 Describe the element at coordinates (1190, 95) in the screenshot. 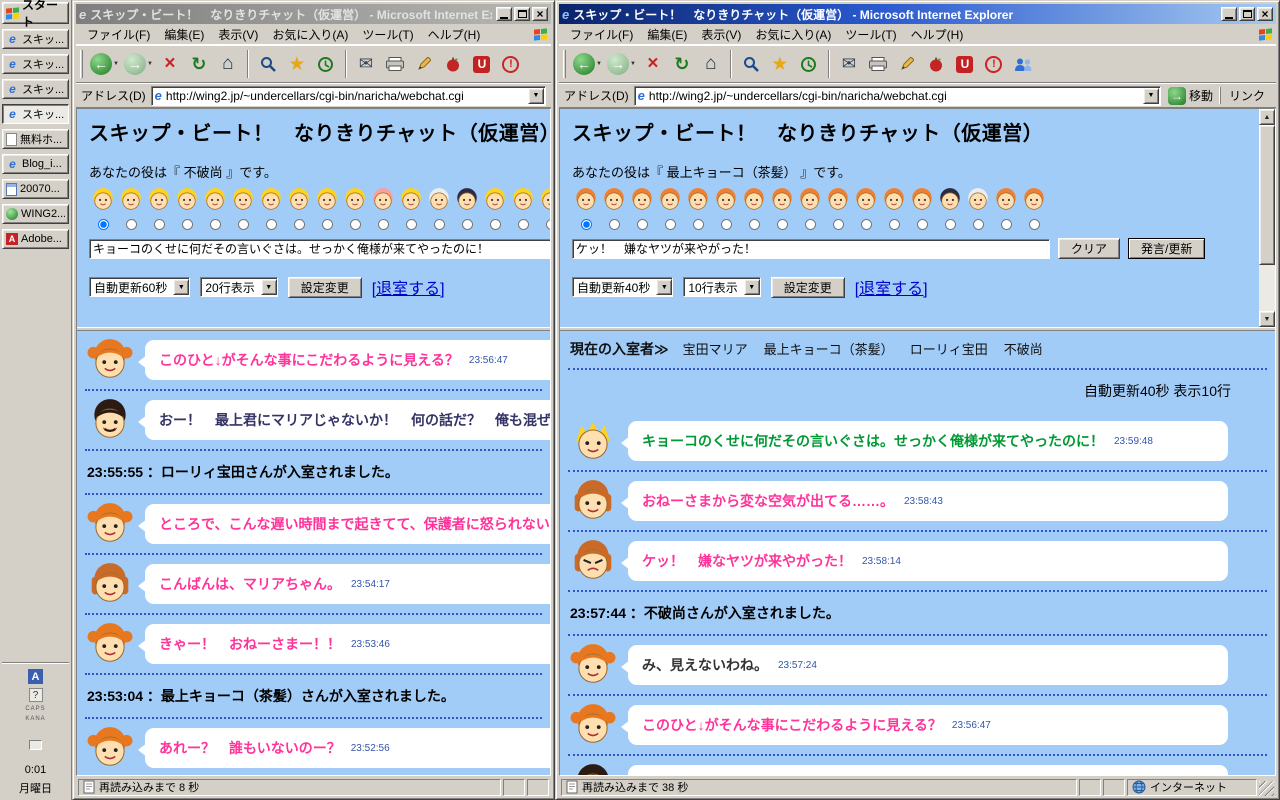

I see `go-button: → 移動` at that location.